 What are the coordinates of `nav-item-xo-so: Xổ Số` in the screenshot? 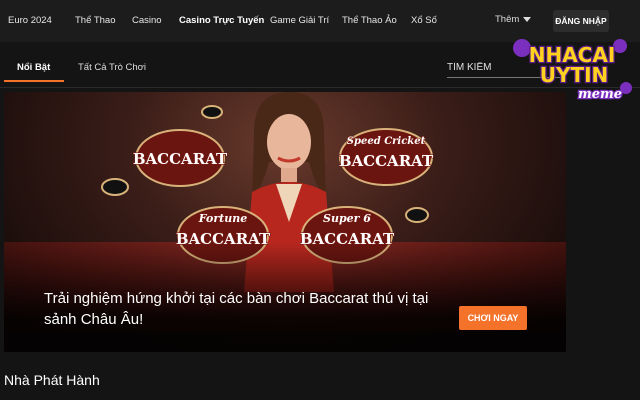 It's located at (424, 20).